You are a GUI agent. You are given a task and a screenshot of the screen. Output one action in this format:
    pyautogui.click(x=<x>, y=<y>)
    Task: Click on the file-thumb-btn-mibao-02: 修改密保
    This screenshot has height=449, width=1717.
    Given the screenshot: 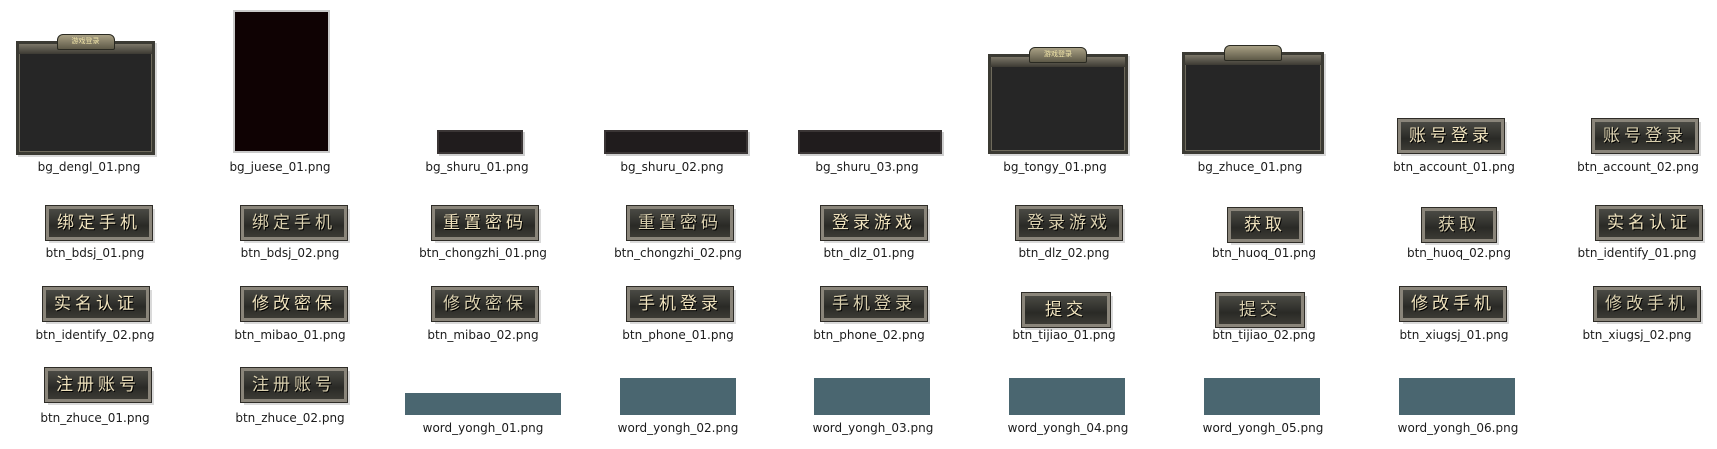 What is the action you would take?
    pyautogui.click(x=485, y=304)
    